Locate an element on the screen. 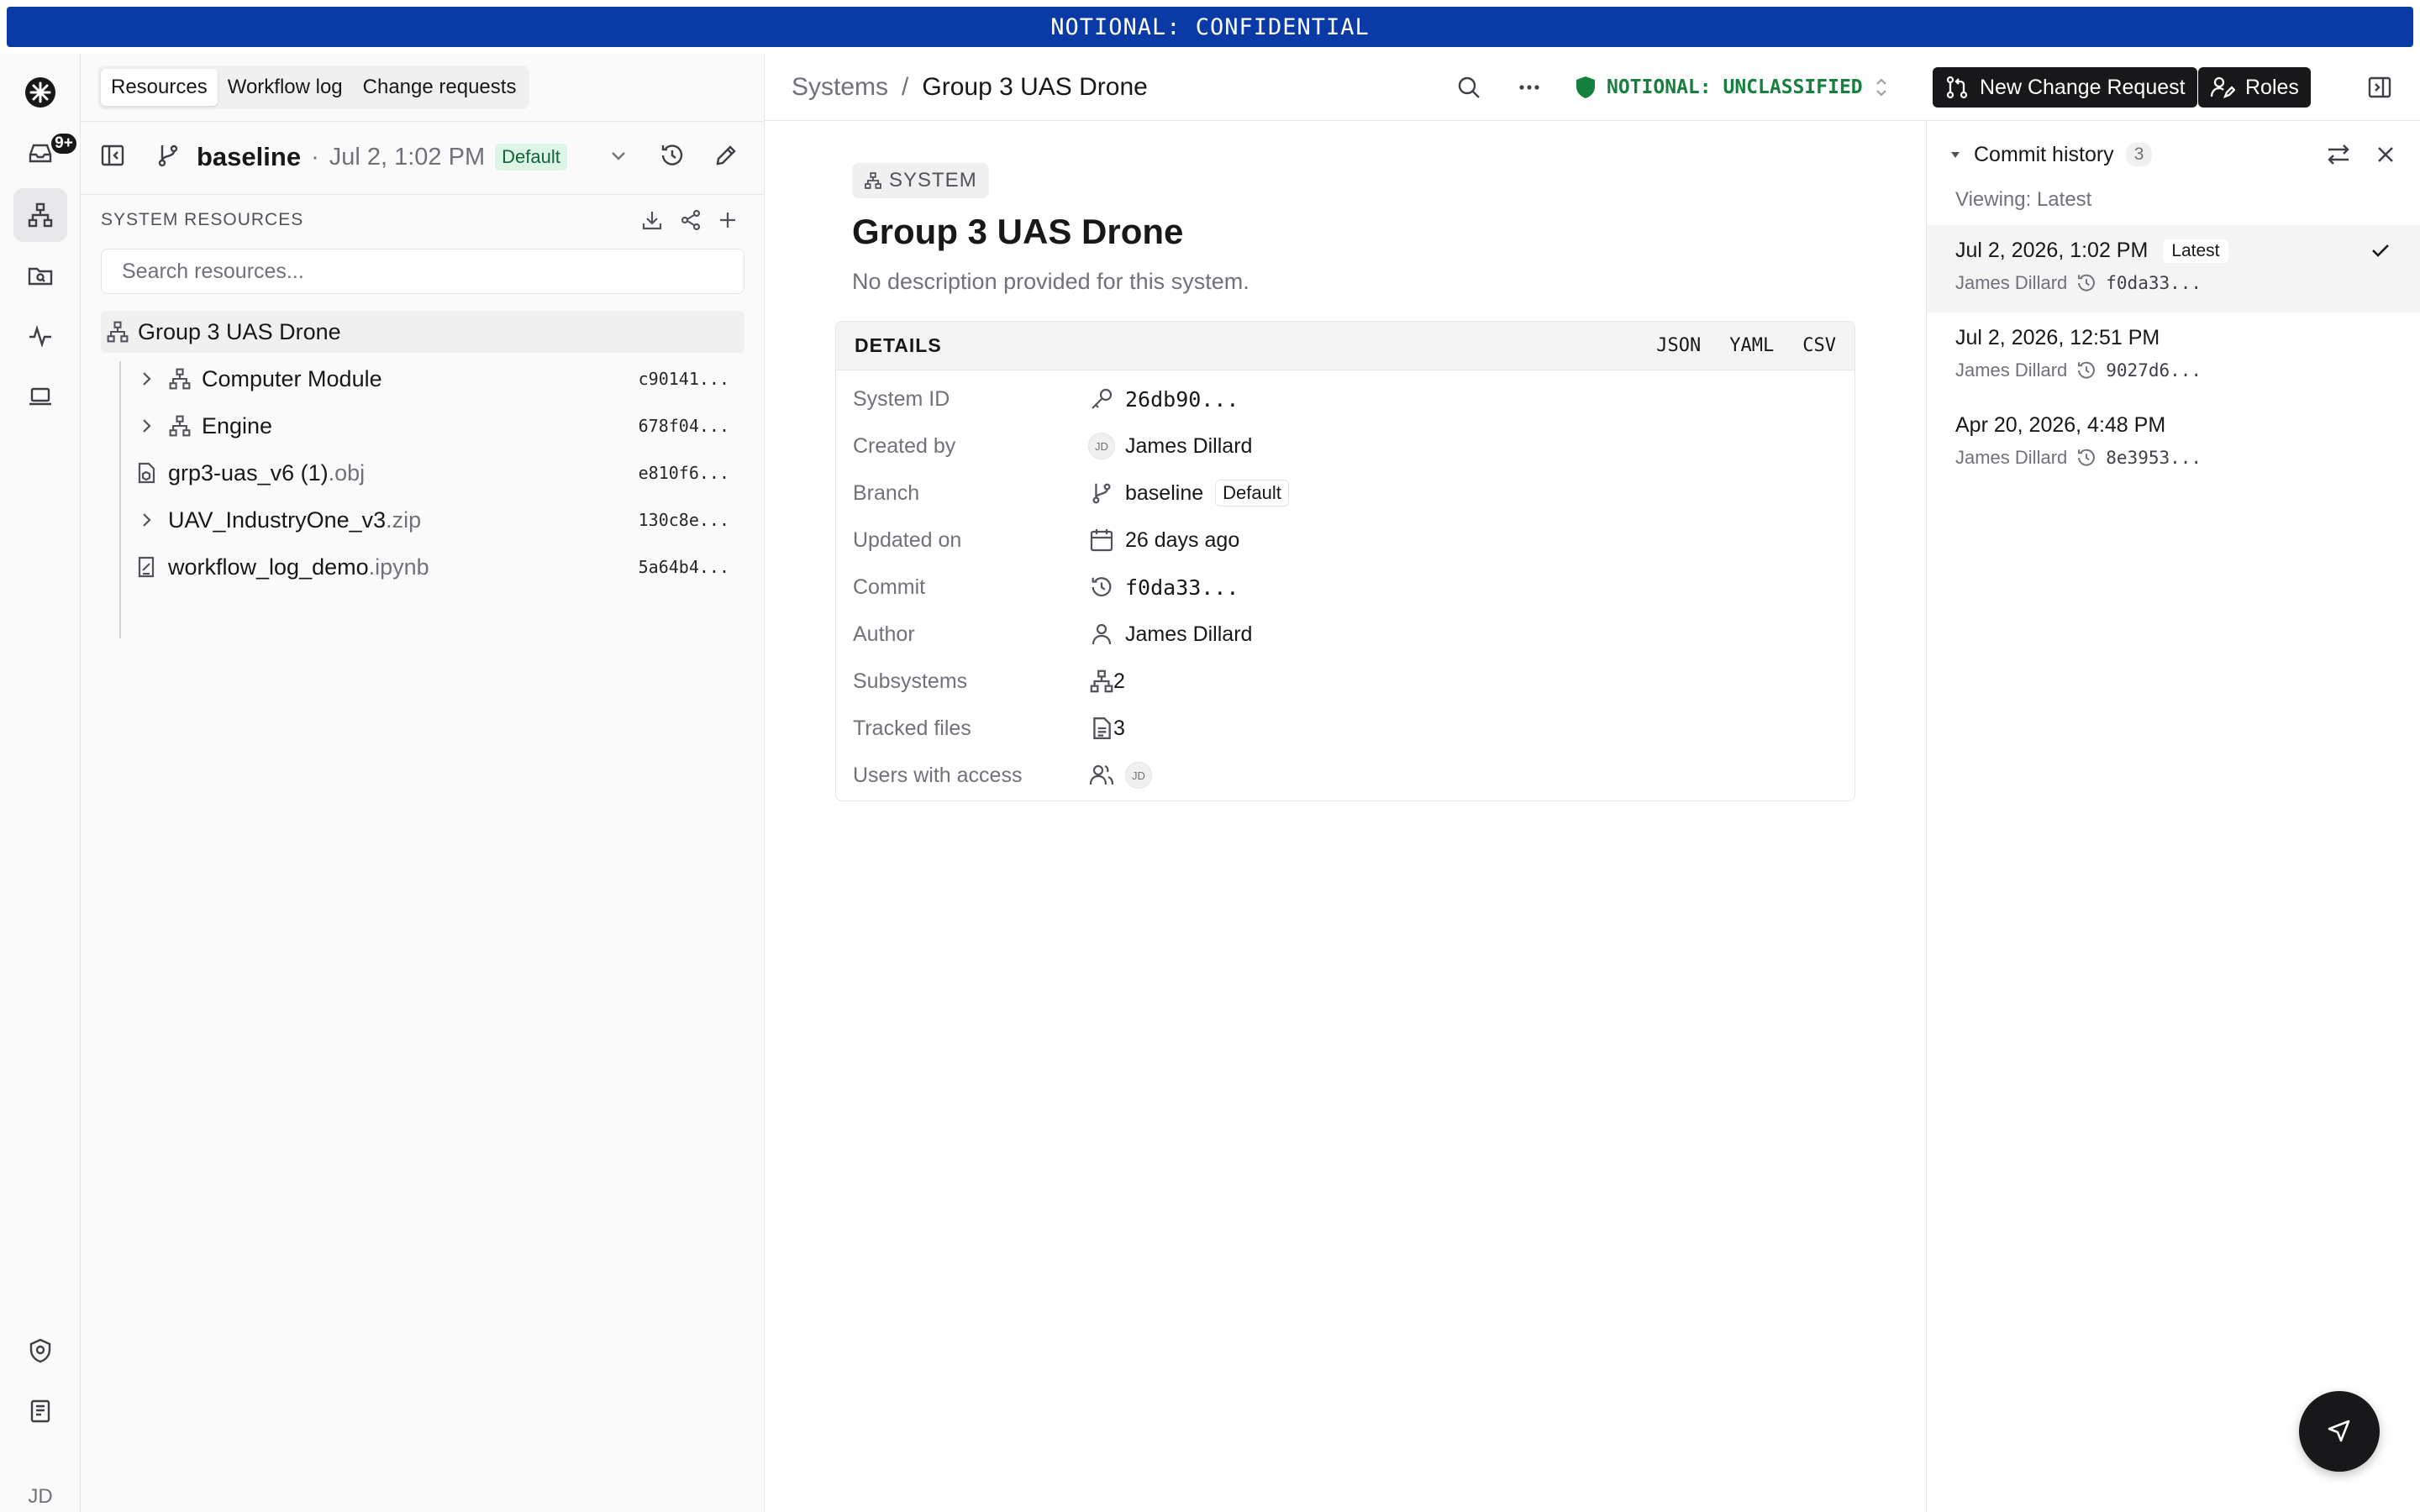 This screenshot has height=1512, width=2420. branch-bar: baseline · Jul 2, 1:02 PM Default is located at coordinates (423, 158).